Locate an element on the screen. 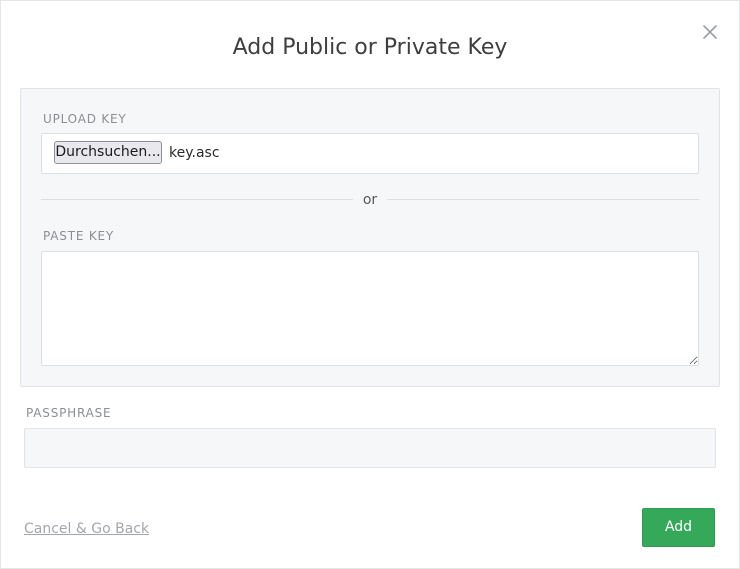  paste-key-label: PASTE KEY is located at coordinates (79, 236).